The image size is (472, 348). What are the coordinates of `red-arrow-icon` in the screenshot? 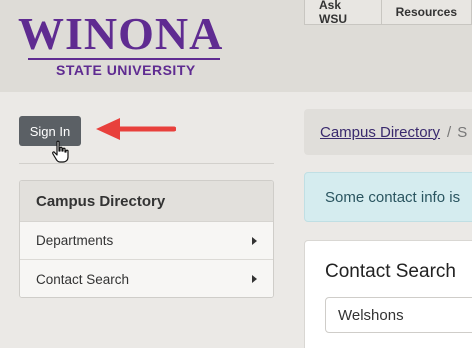 It's located at (136, 129).